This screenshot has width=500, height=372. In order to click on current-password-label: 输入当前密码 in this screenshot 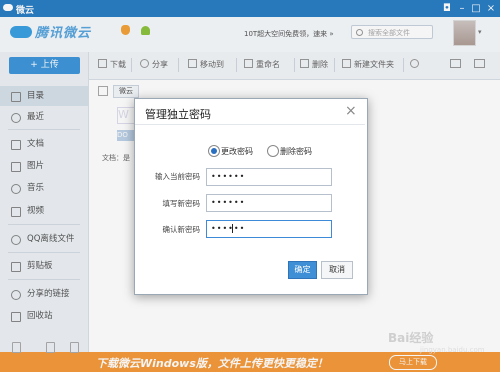, I will do `click(177, 176)`.